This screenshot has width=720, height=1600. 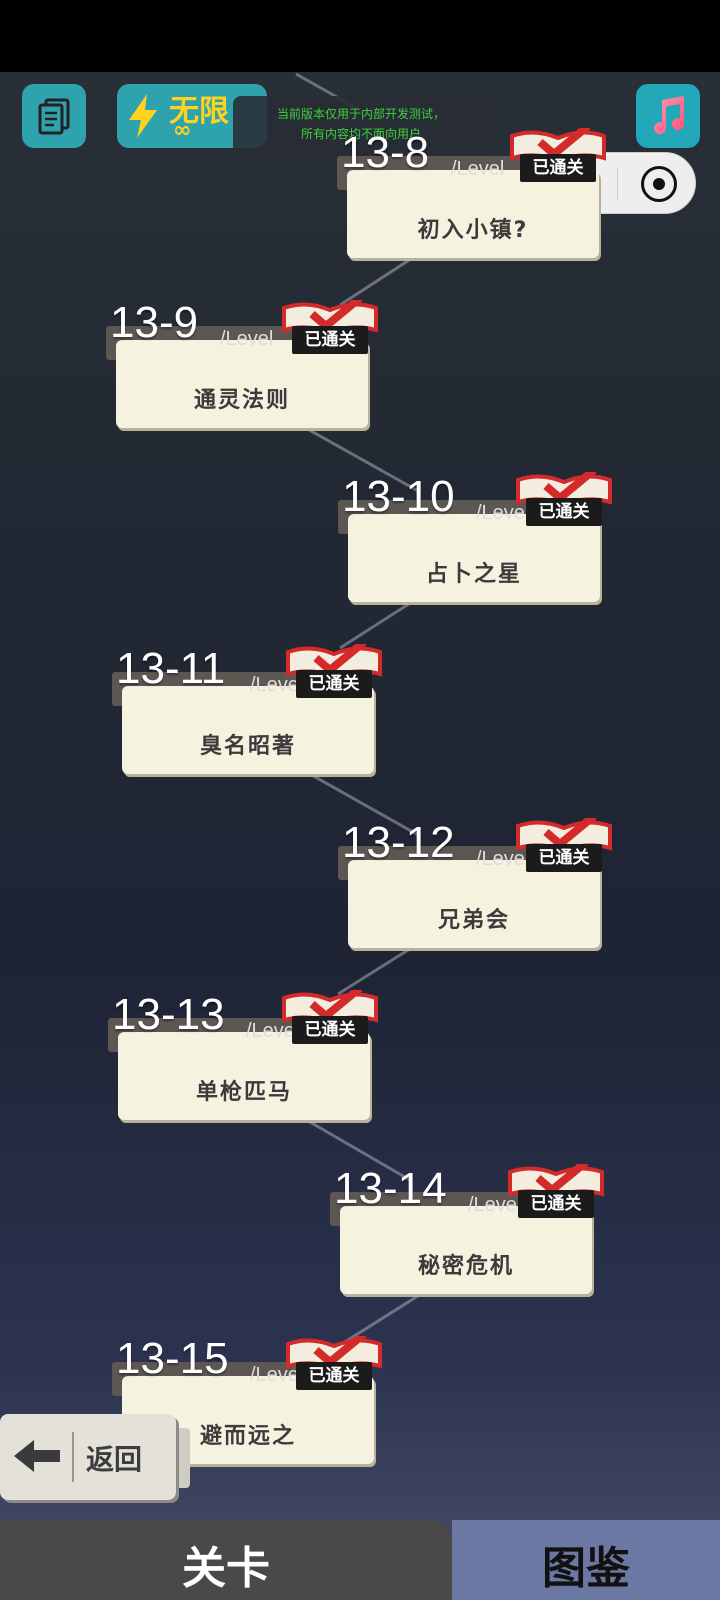 I want to click on lightning-icon, so click(x=143, y=116).